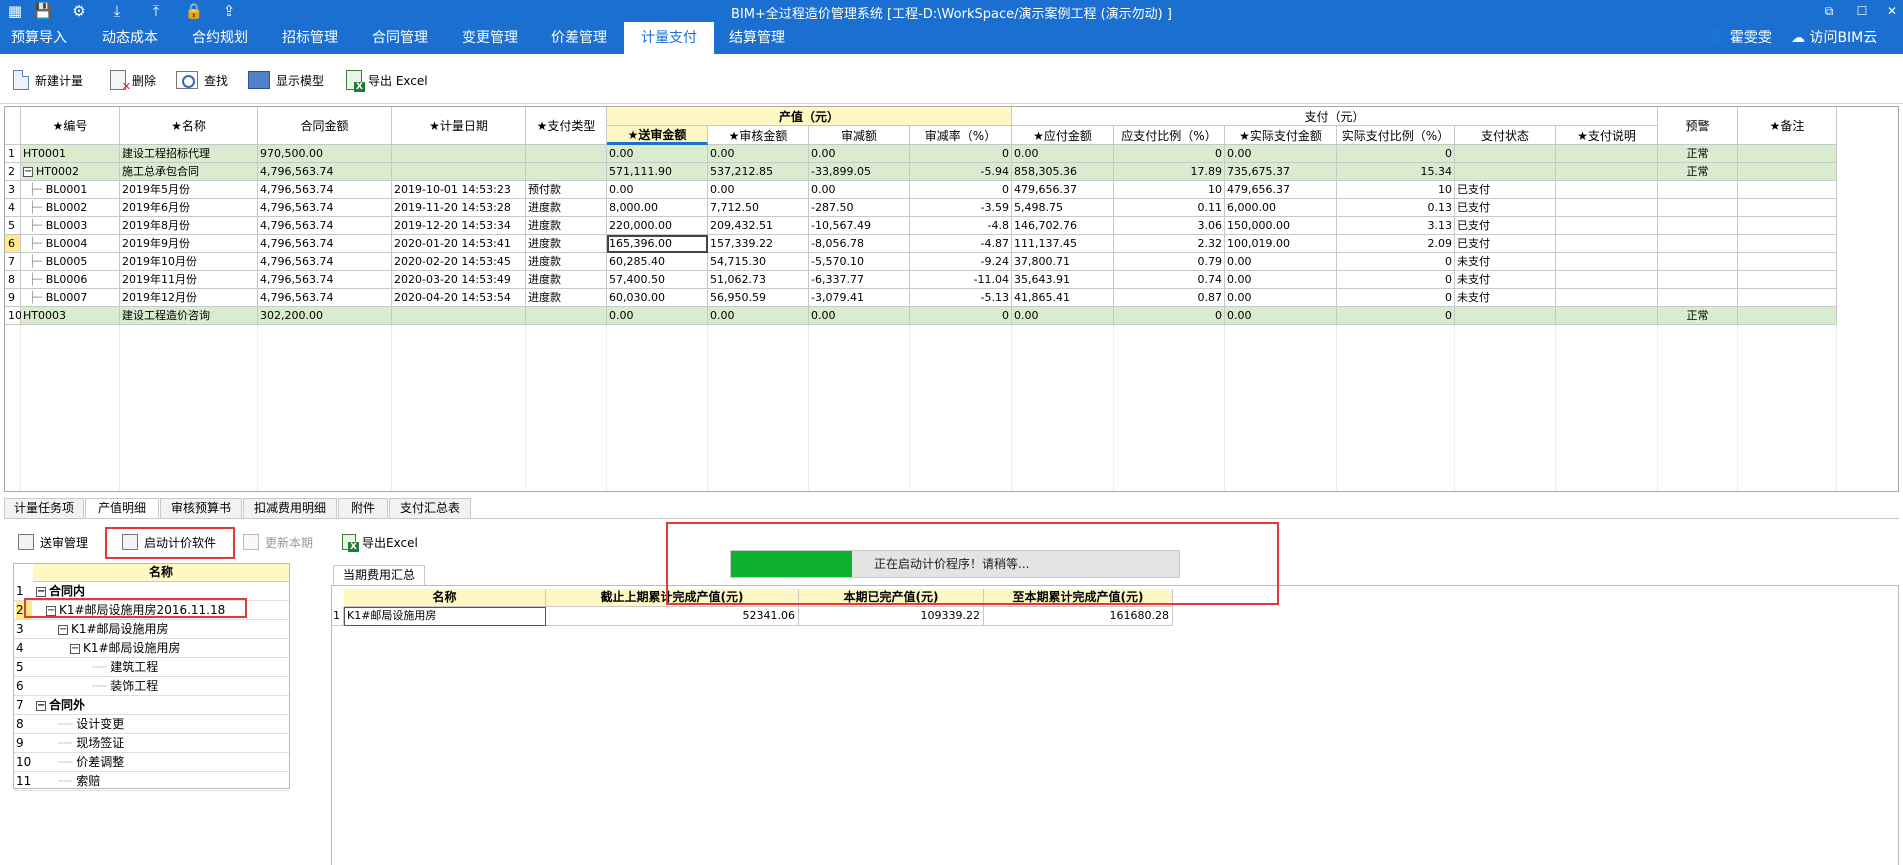 The width and height of the screenshot is (1903, 865). What do you see at coordinates (130, 38) in the screenshot?
I see `menu-dynamic-cost: 动态成本` at bounding box center [130, 38].